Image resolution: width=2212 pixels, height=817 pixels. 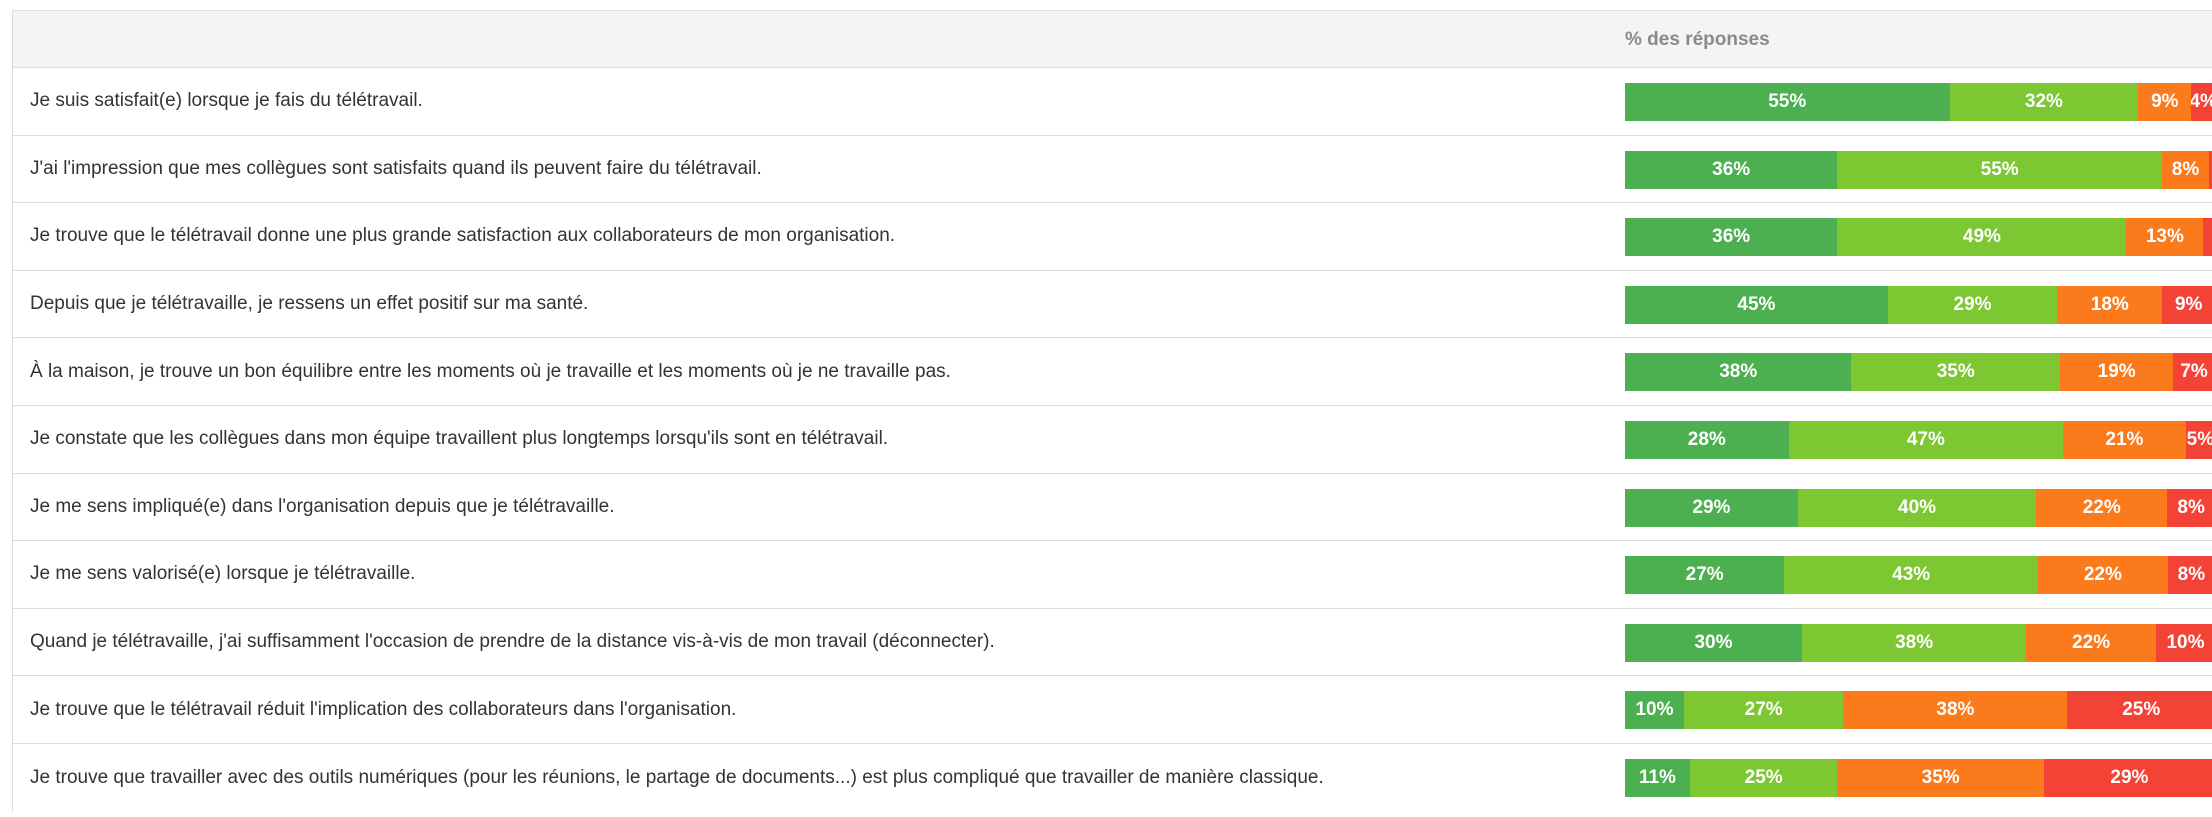 What do you see at coordinates (2124, 439) in the screenshot?
I see `bar-segment-disagree: 21%` at bounding box center [2124, 439].